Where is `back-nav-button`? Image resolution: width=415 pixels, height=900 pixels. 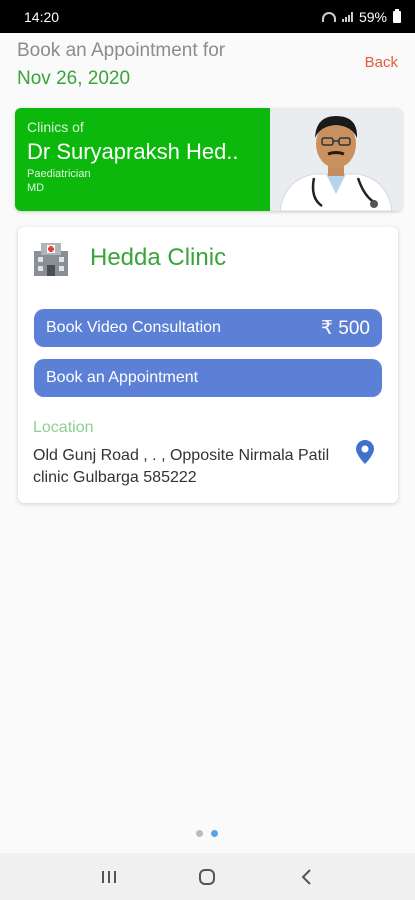
back-nav-button is located at coordinates (306, 877).